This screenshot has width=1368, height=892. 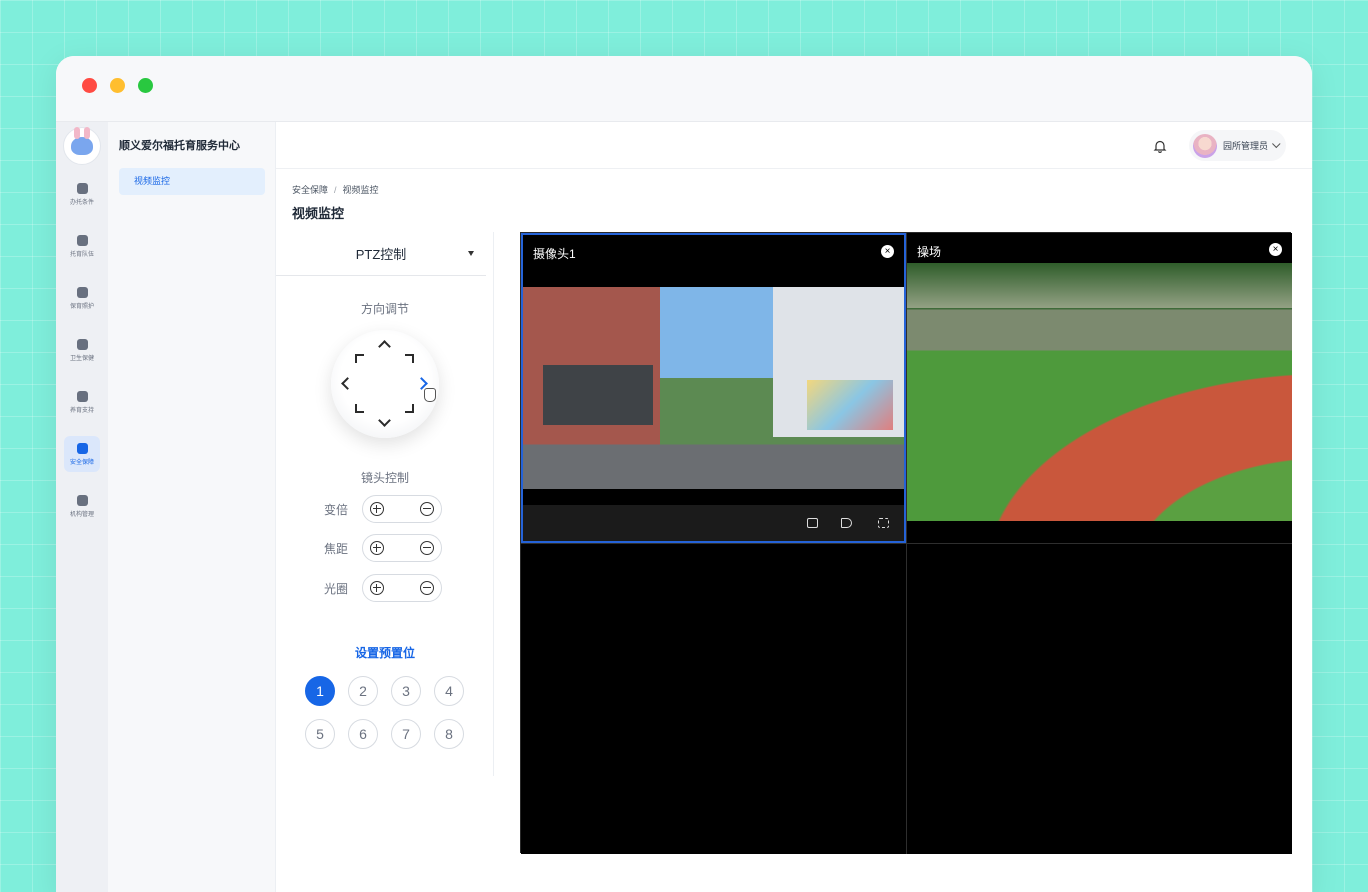 I want to click on support-icon, so click(x=82, y=396).